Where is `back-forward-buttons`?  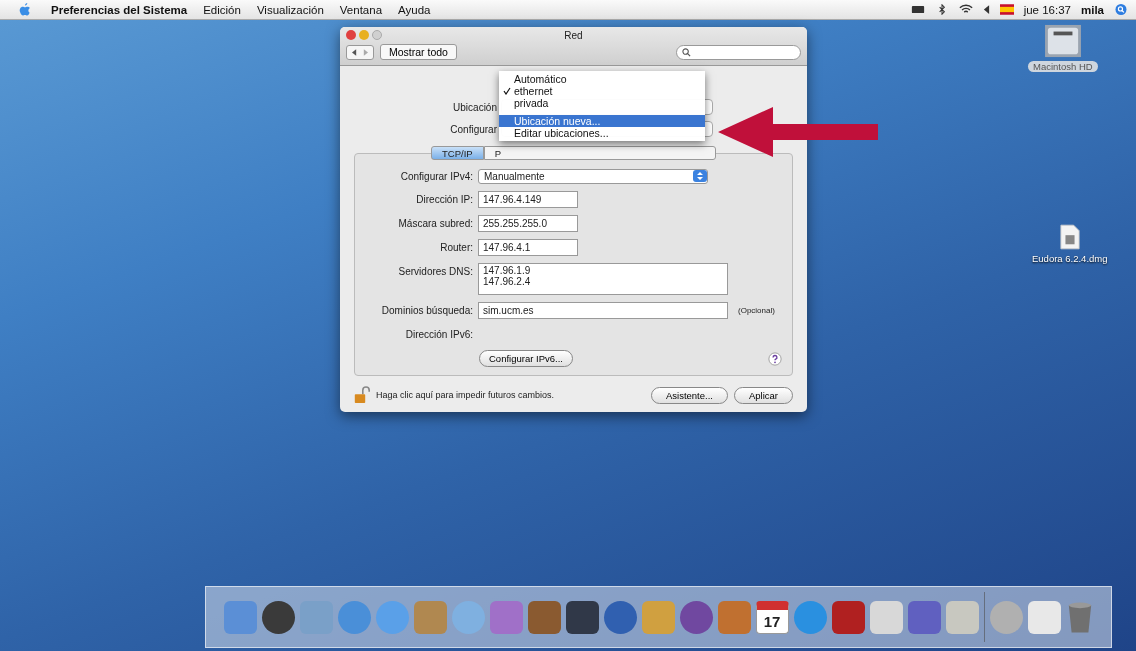 back-forward-buttons is located at coordinates (360, 52).